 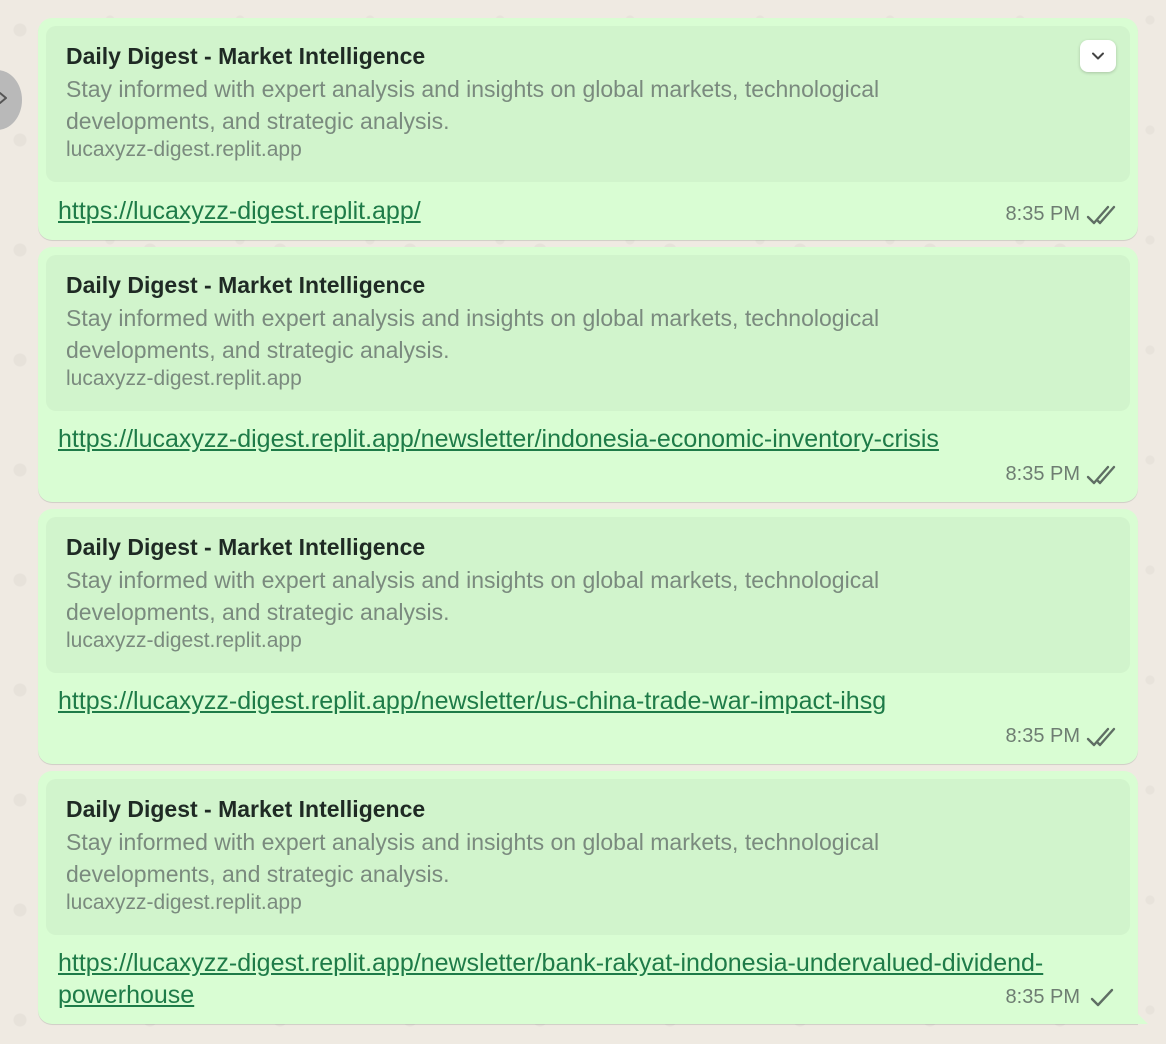 I want to click on message-menu-button, so click(x=1098, y=56).